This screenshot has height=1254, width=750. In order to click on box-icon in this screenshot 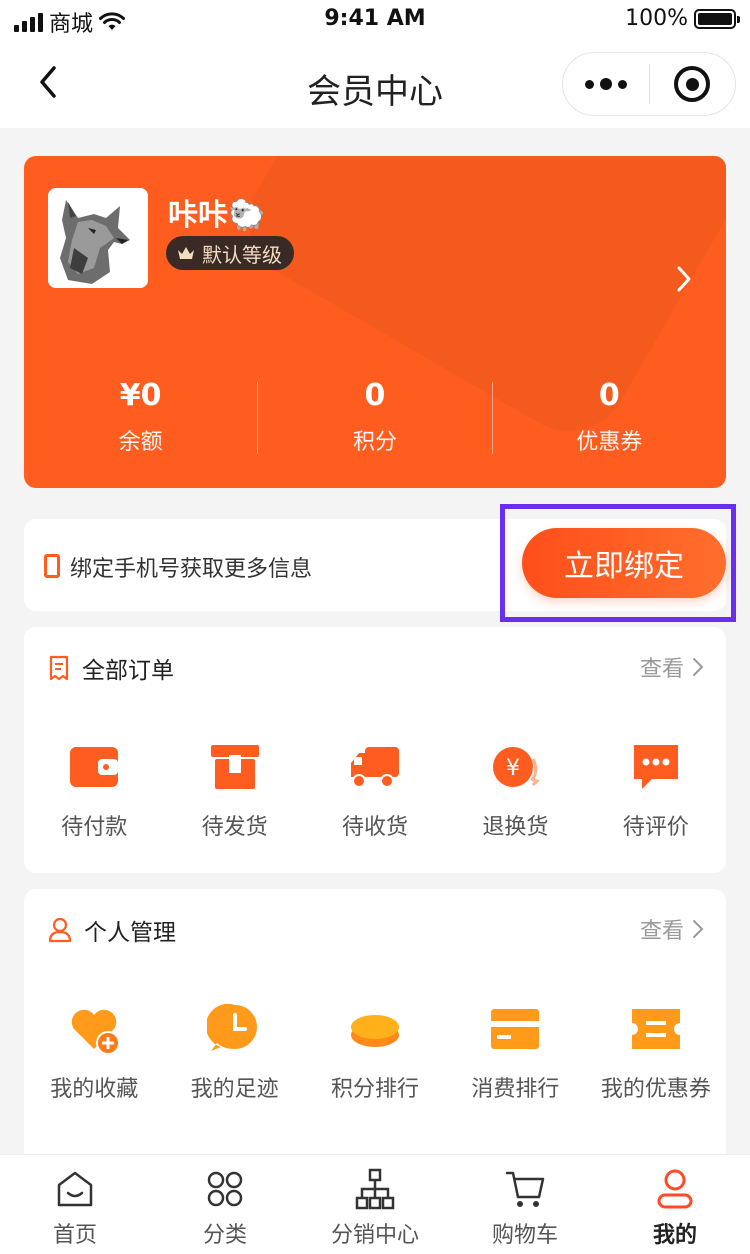, I will do `click(234, 767)`.